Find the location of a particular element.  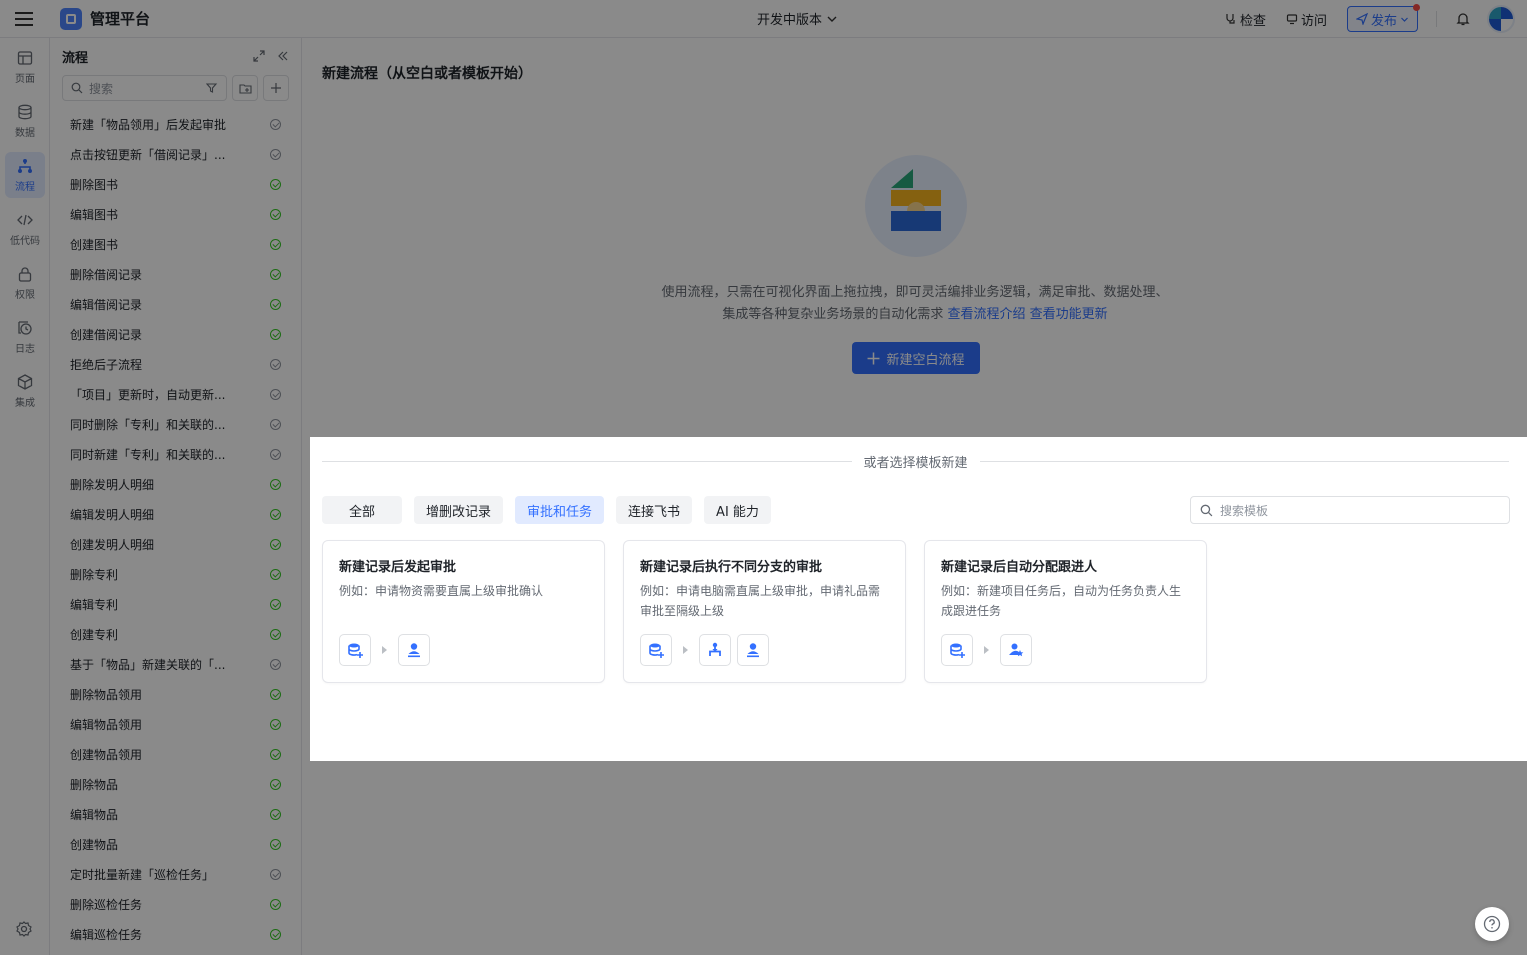

template-card-desc: 例如：申请电脑需直属上级审批，申请礼品需审批至隔级上级 is located at coordinates (760, 601).